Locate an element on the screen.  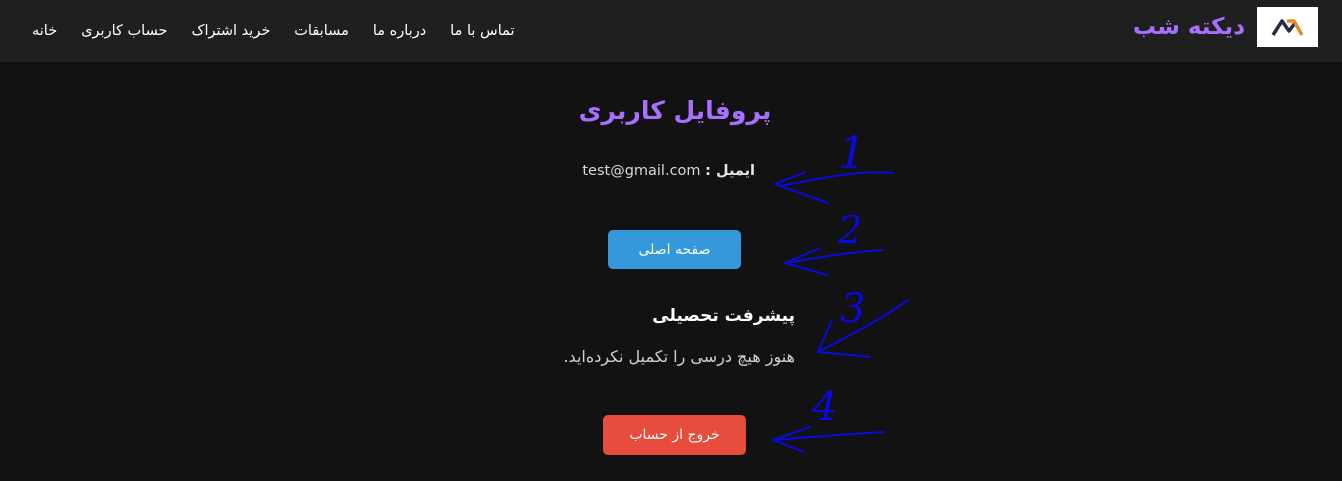
nav-item-contact: تماس با ما is located at coordinates (482, 31).